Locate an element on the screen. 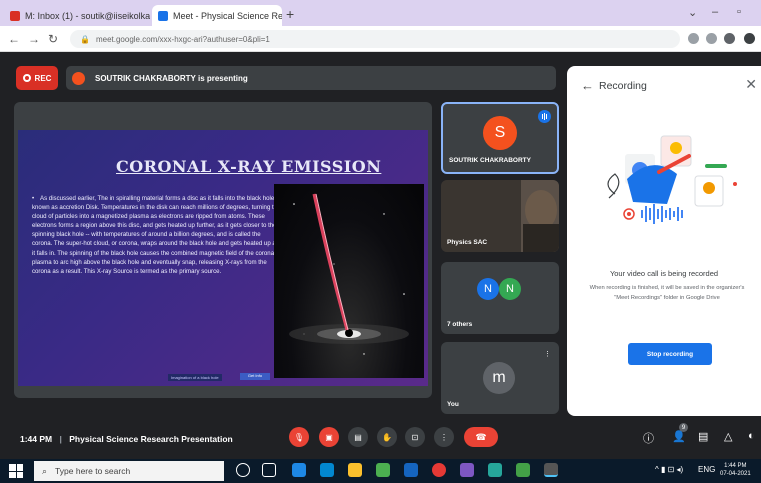 The image size is (761, 483). participant-name: SOUTRIK CHAKRABORTY is located at coordinates (490, 160).